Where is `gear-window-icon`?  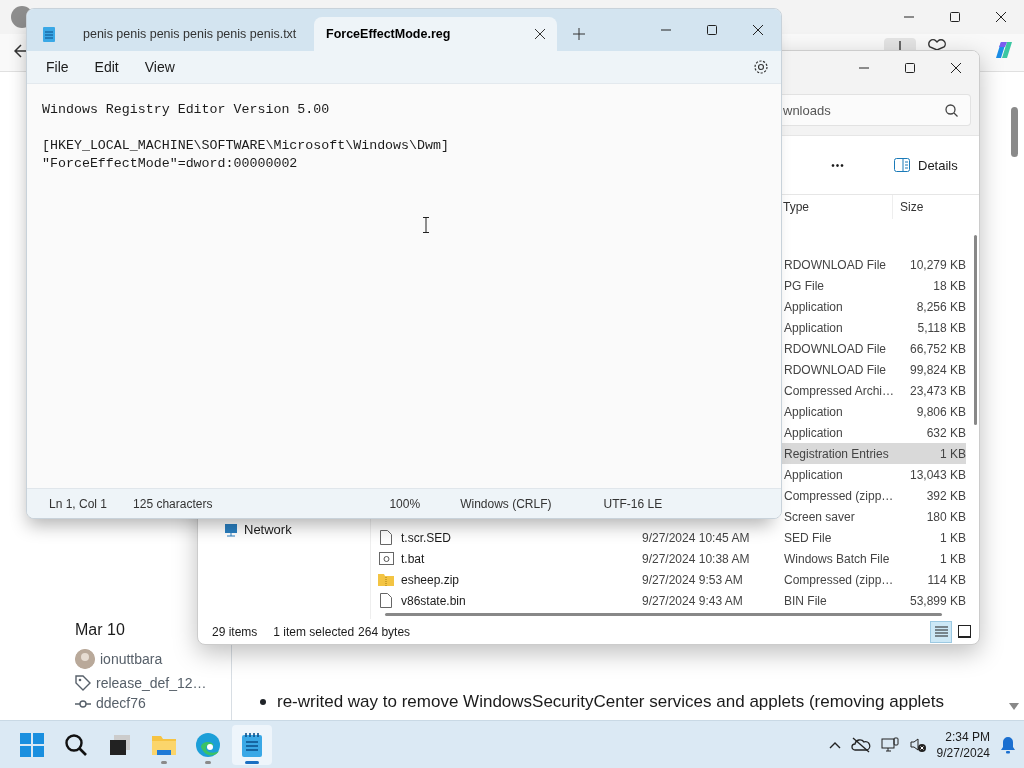
gear-window-icon is located at coordinates (386, 558).